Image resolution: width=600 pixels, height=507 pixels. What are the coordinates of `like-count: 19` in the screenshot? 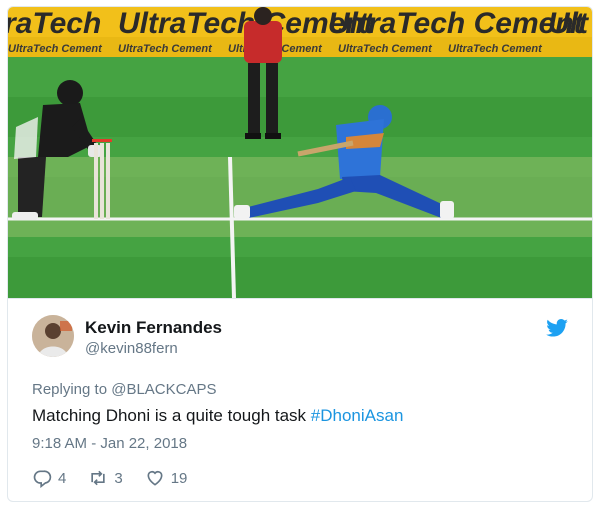 It's located at (179, 478).